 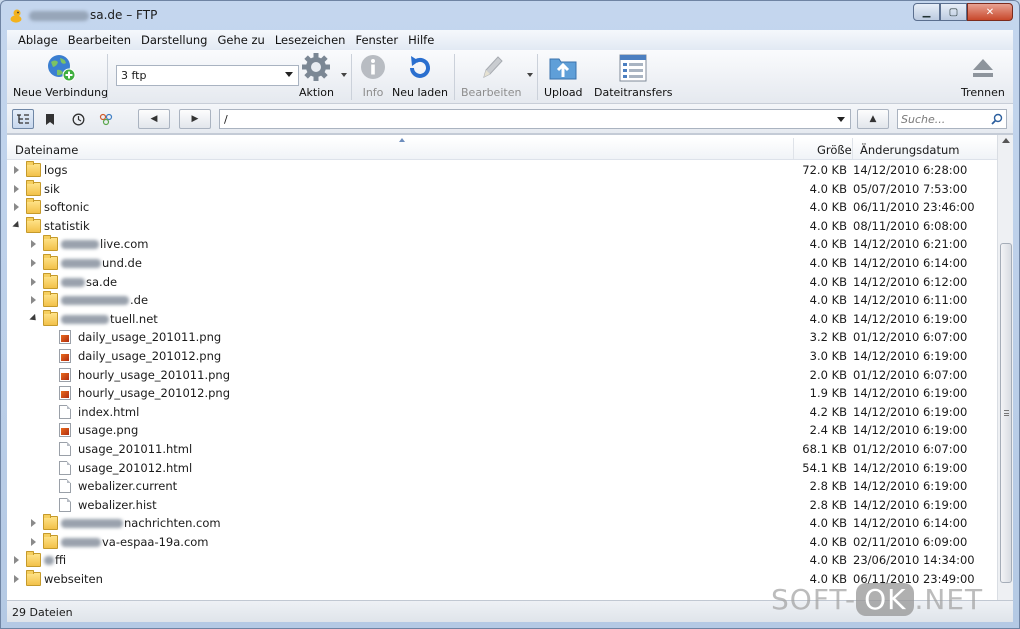 What do you see at coordinates (502, 560) in the screenshot?
I see `file-row: ffi 4.0 KB 23/06/2010 14:34:00` at bounding box center [502, 560].